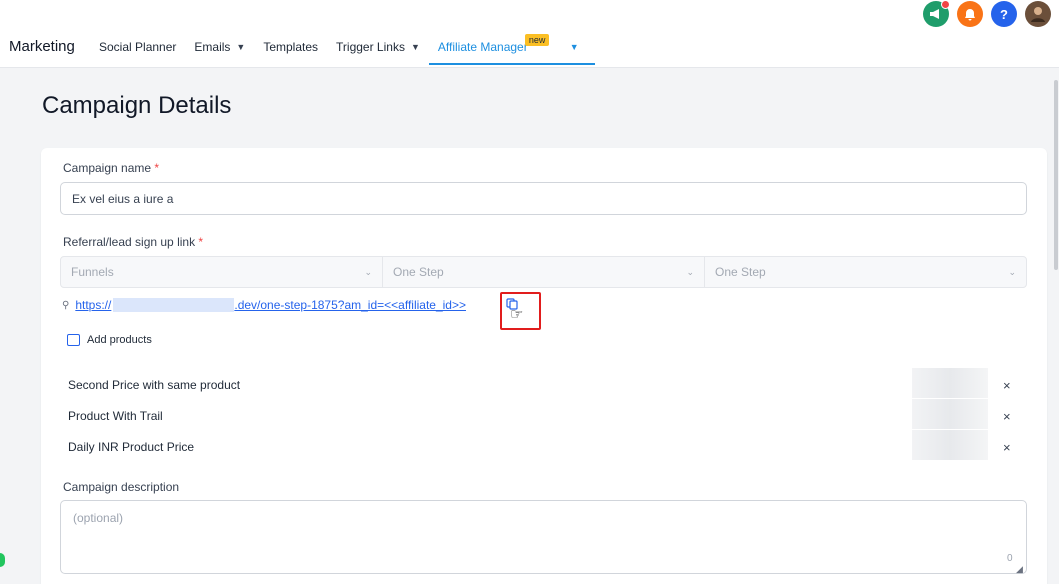  What do you see at coordinates (1019, 569) in the screenshot?
I see `resize-handle-icon: ◢` at bounding box center [1019, 569].